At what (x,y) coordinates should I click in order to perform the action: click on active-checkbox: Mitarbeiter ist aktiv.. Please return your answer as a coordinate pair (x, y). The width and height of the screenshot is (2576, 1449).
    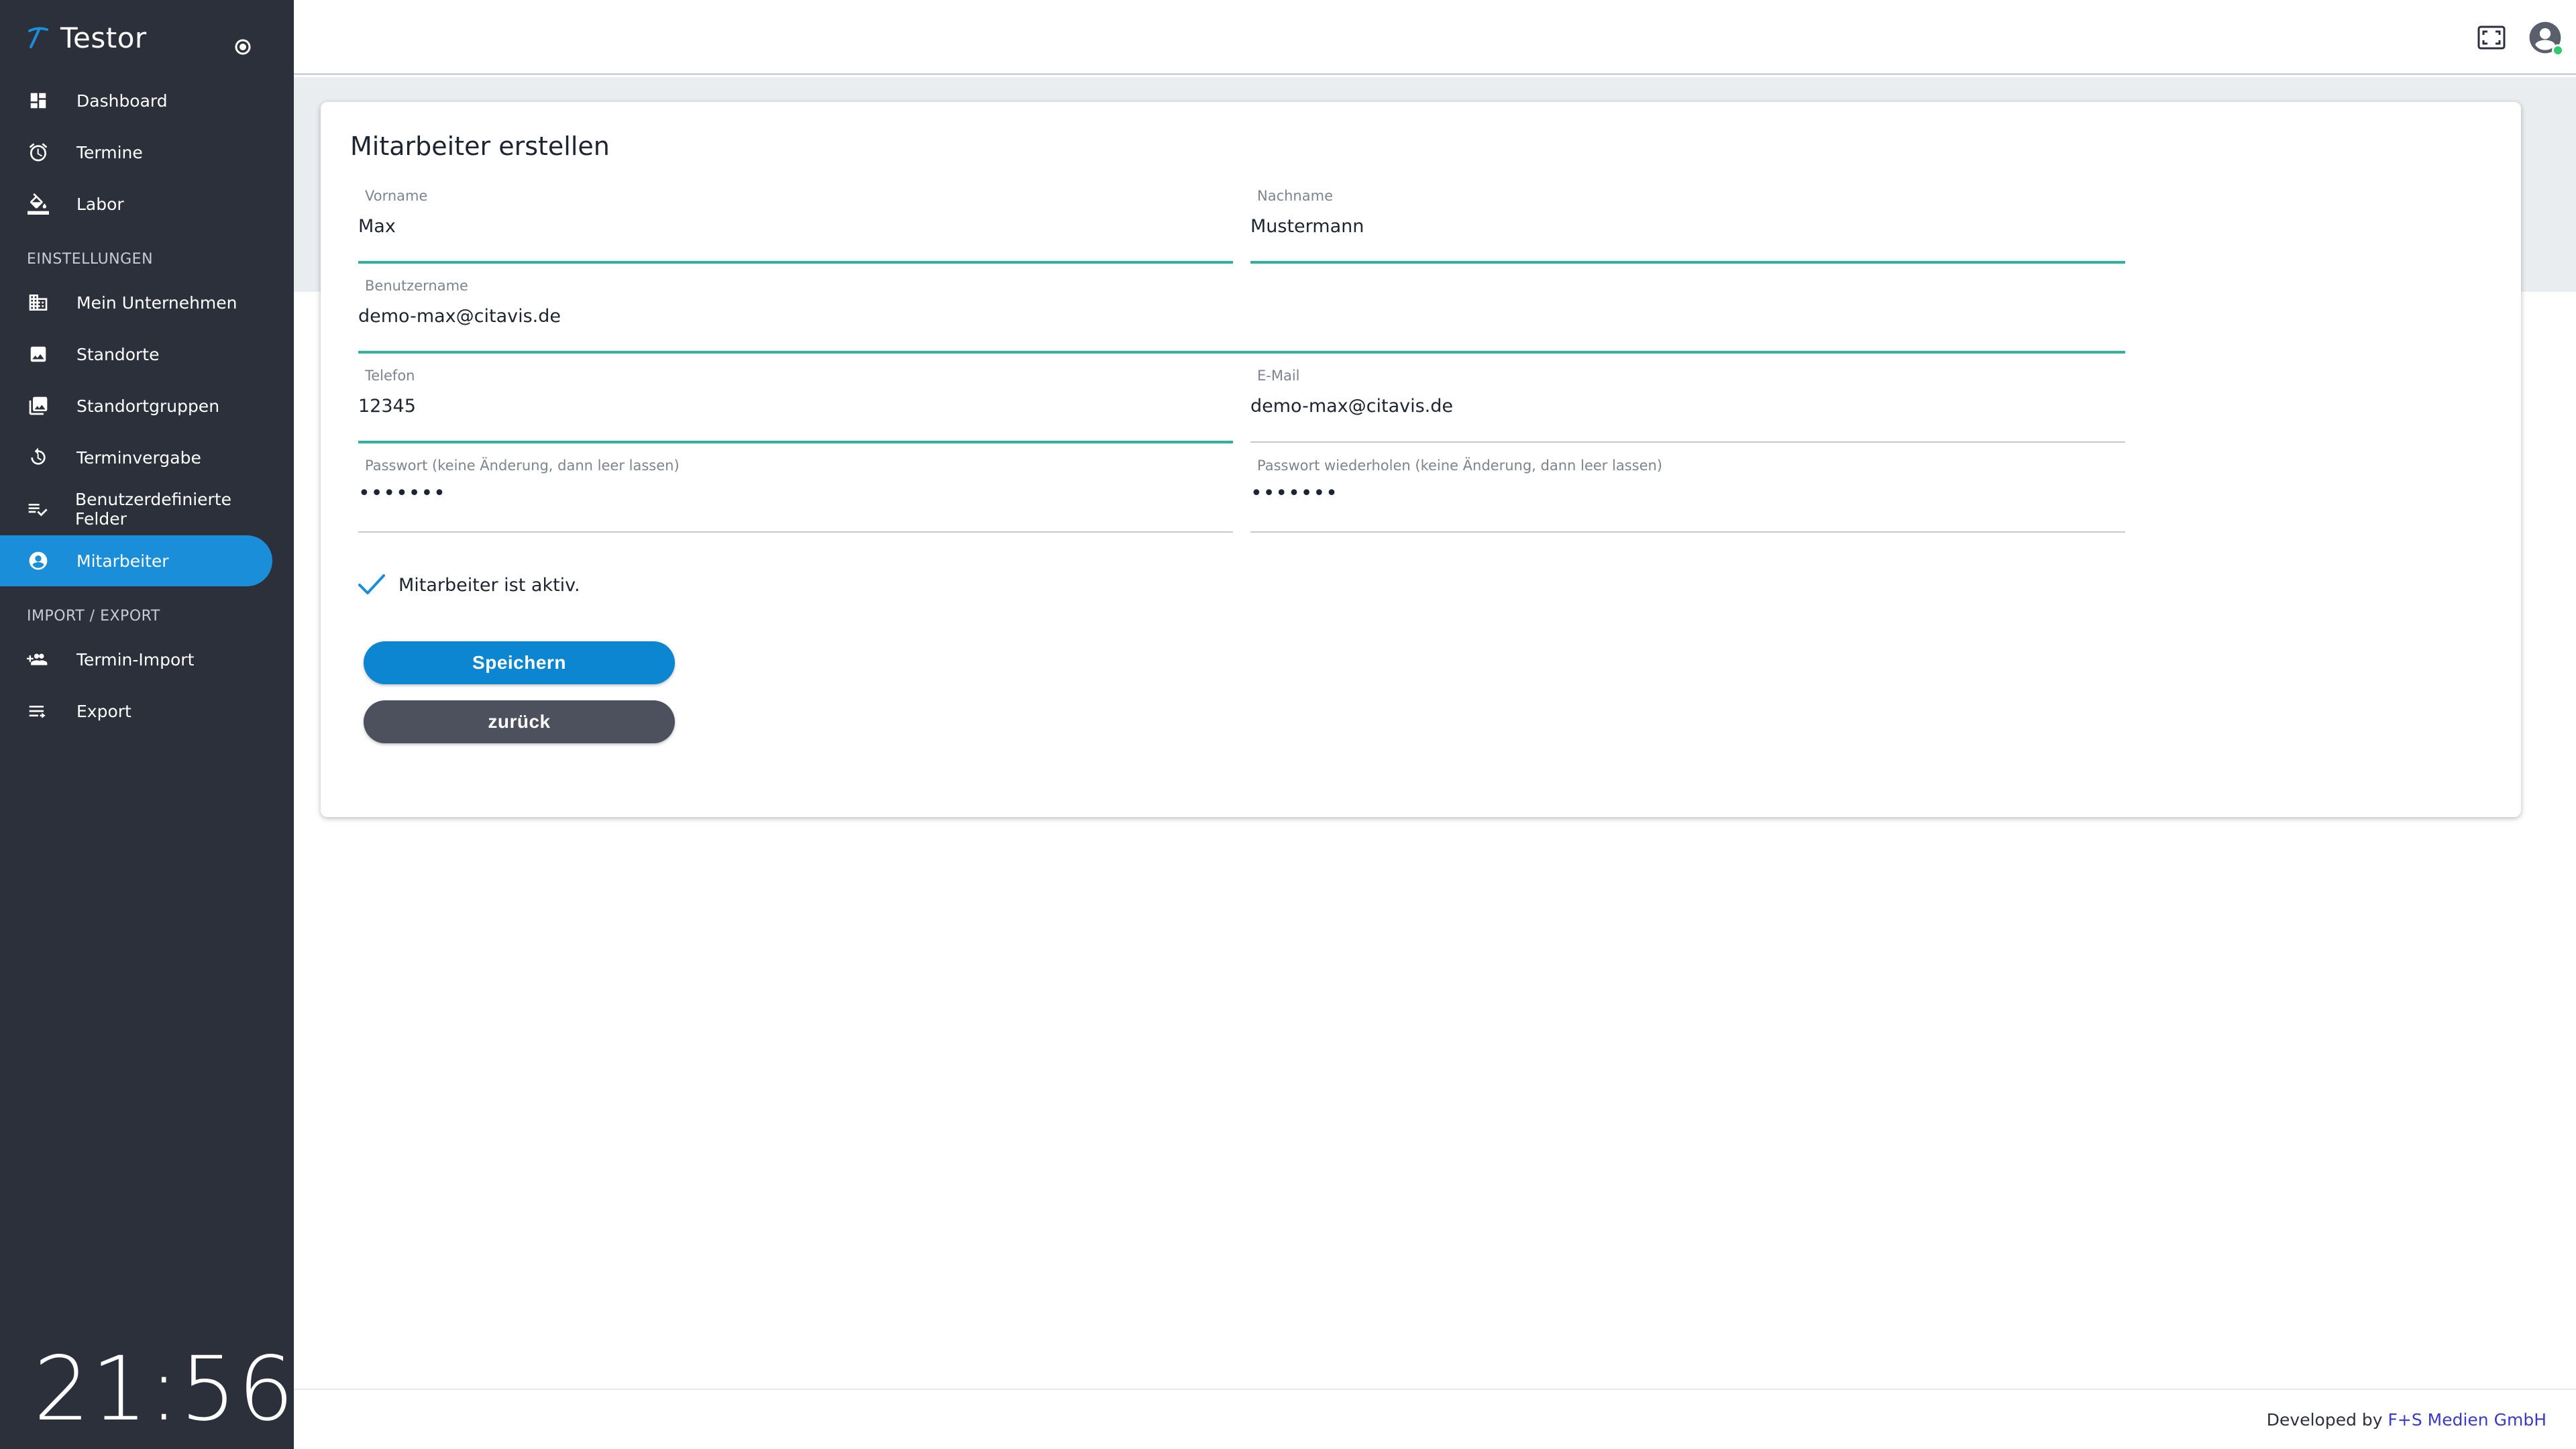
    Looking at the image, I should click on (468, 585).